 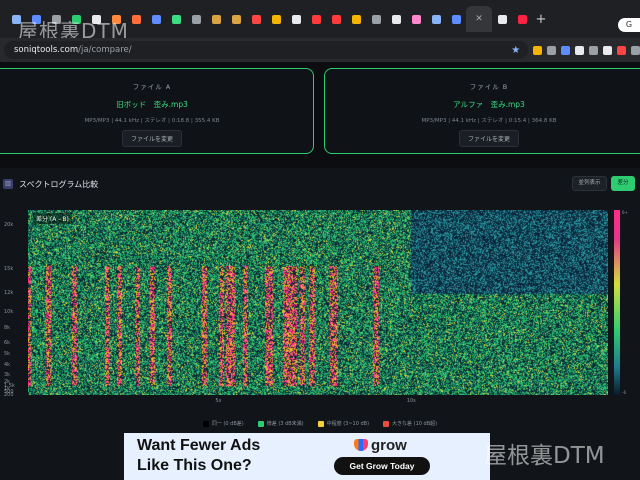 What do you see at coordinates (7, 328) in the screenshot?
I see `frequency-tick-label: 8k` at bounding box center [7, 328].